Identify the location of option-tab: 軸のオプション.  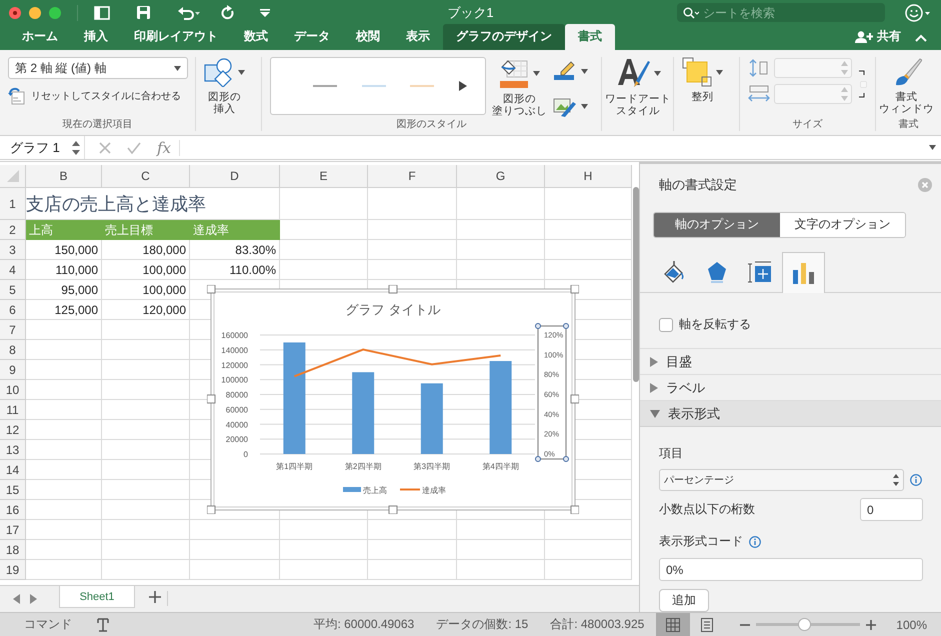
(717, 225).